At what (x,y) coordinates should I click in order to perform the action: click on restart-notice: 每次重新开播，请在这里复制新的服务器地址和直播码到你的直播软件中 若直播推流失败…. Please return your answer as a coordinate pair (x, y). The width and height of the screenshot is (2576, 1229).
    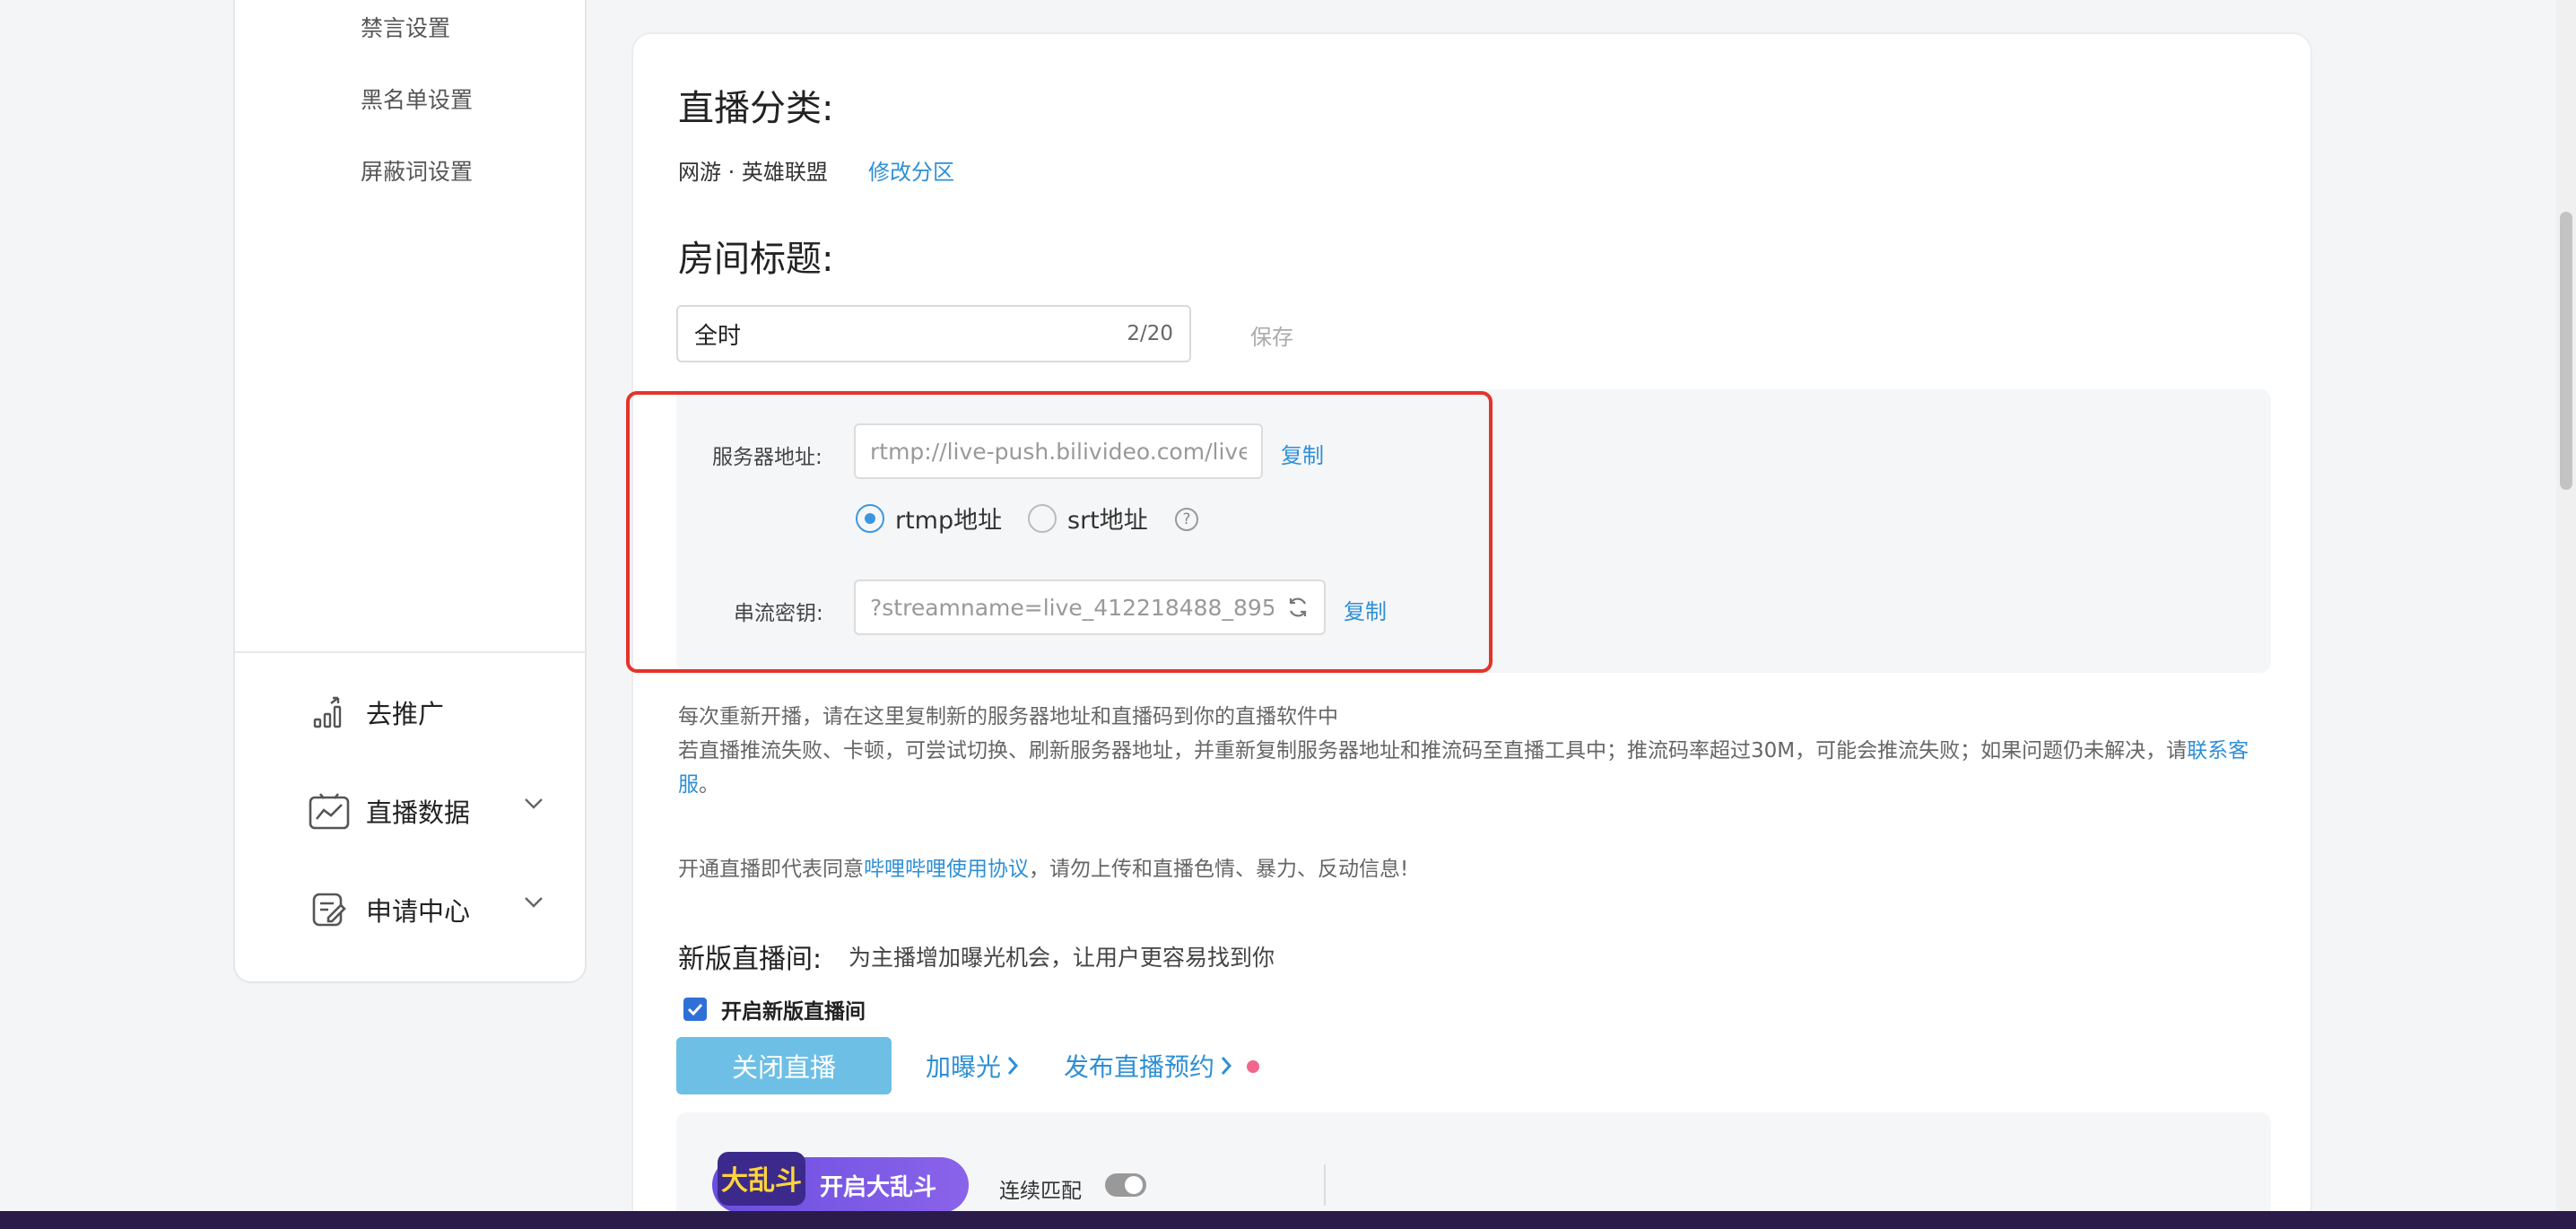
    Looking at the image, I should click on (1476, 751).